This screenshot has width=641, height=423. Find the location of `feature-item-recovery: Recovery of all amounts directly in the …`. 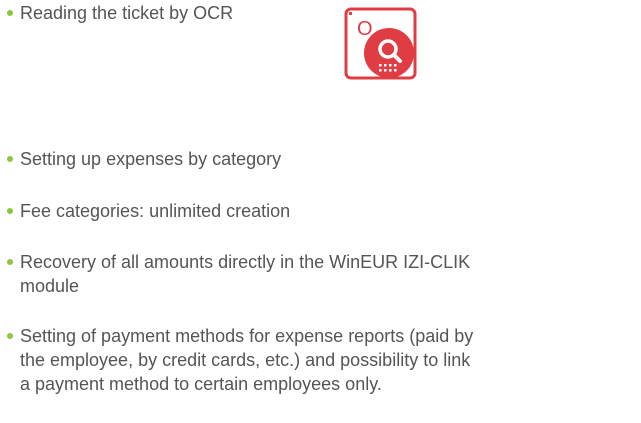

feature-item-recovery: Recovery of all amounts directly in the … is located at coordinates (322, 274).